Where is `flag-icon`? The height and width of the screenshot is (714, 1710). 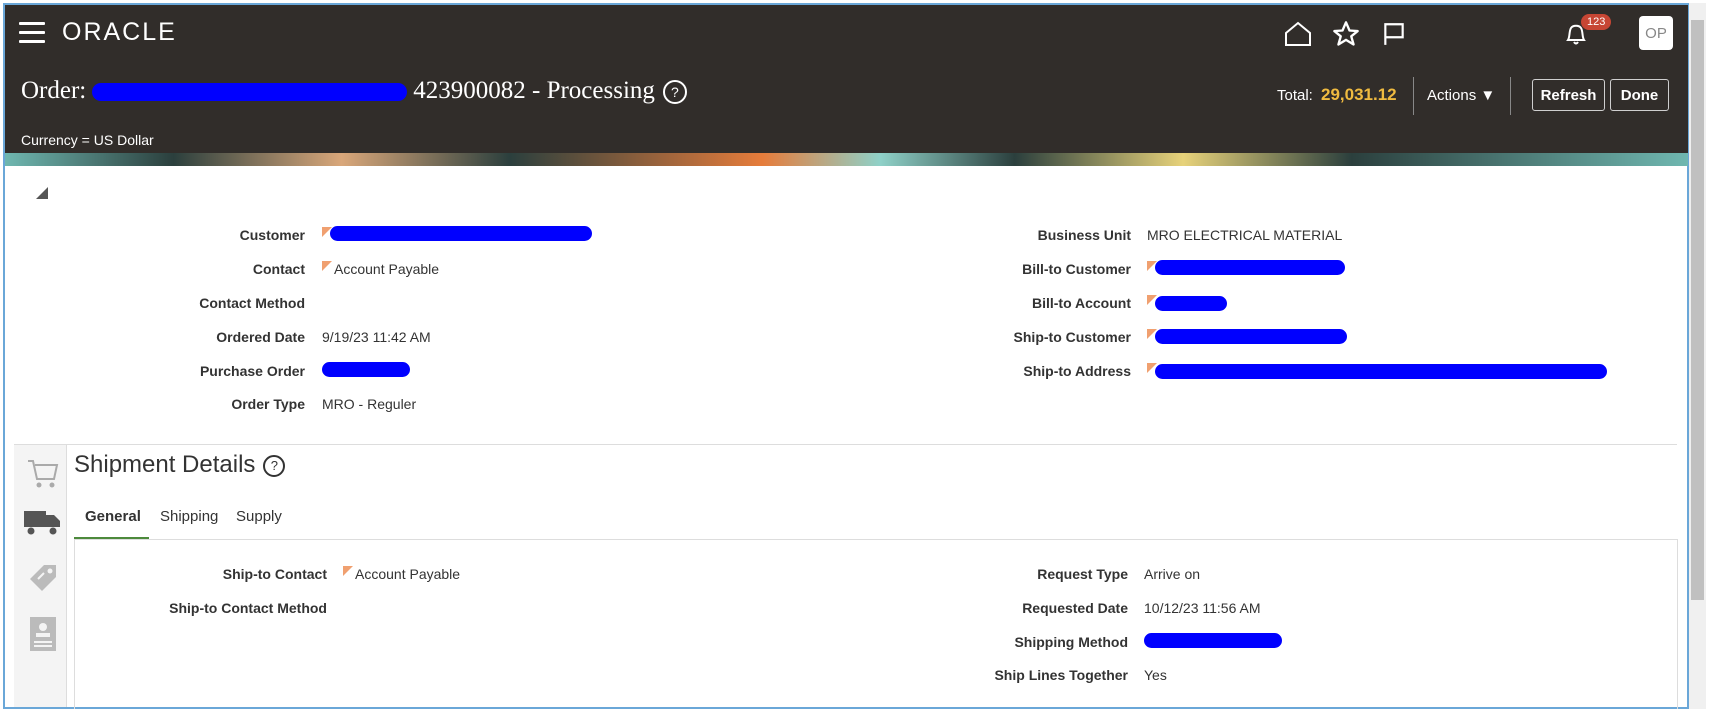
flag-icon is located at coordinates (1394, 34).